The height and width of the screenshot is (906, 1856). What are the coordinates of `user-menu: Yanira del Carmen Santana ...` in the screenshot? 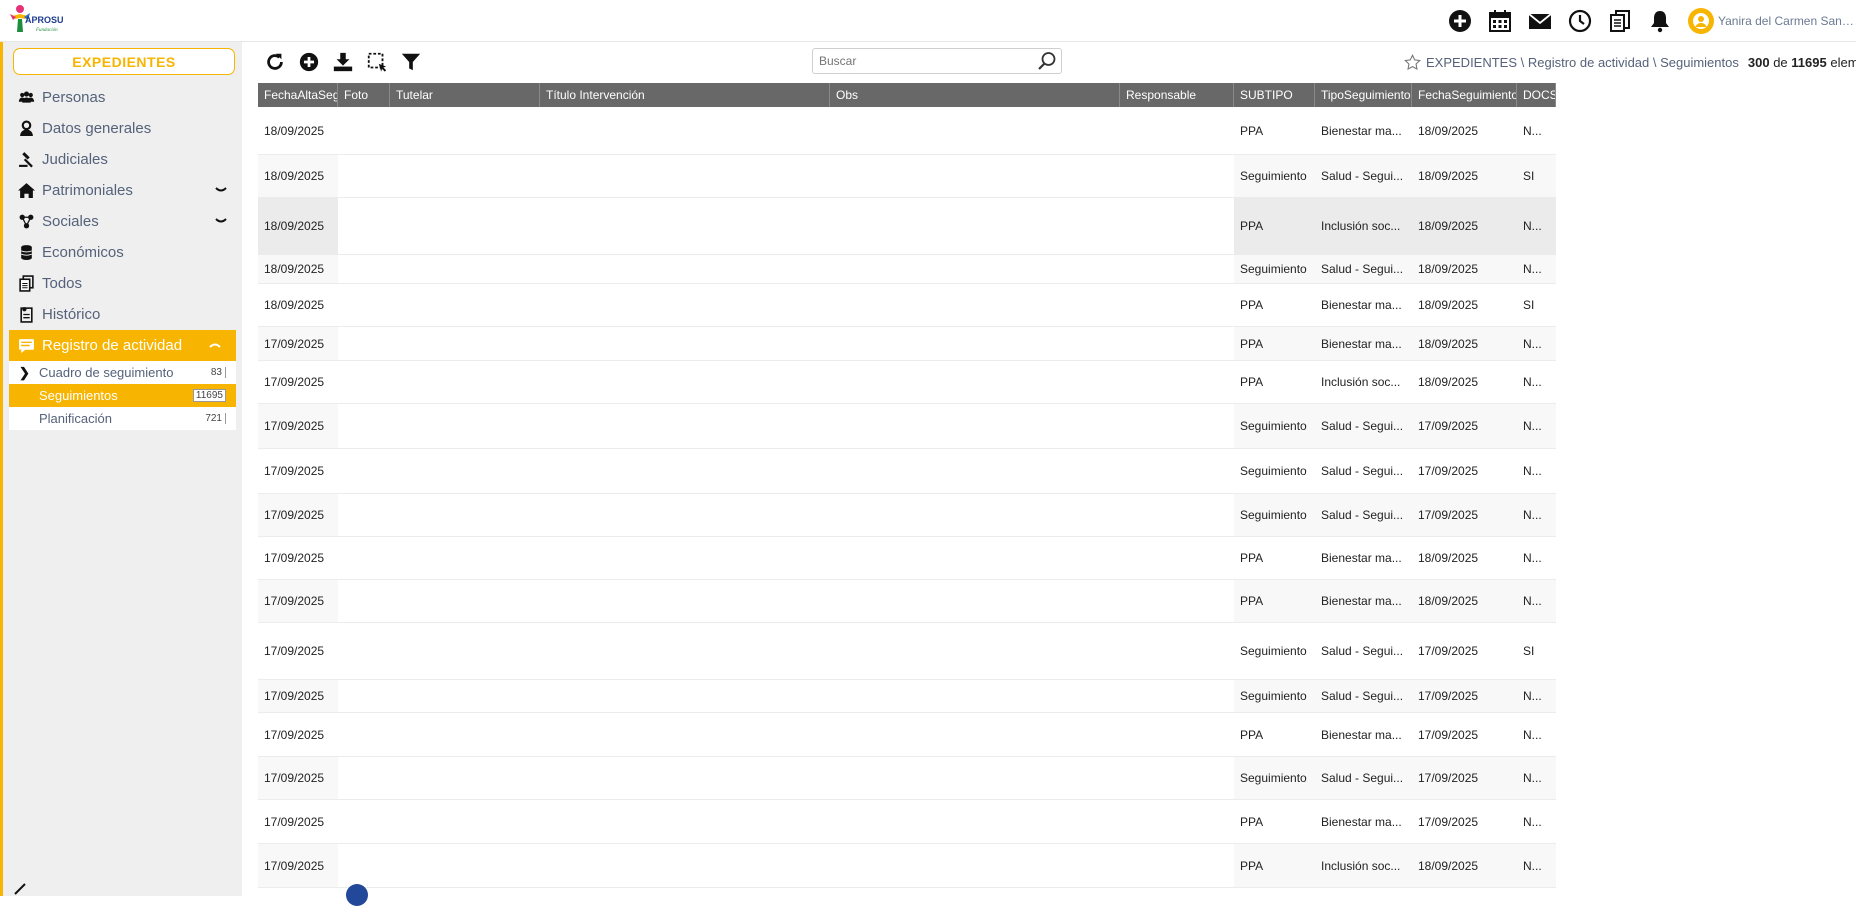 It's located at (1772, 21).